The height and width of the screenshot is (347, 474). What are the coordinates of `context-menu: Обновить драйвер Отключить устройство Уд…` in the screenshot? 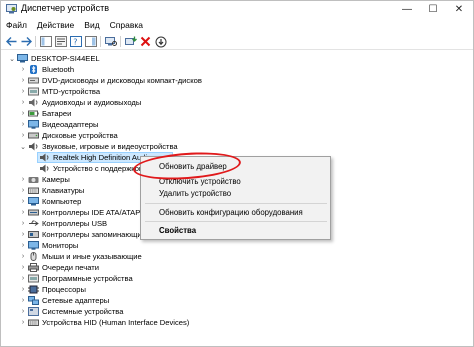 It's located at (235, 198).